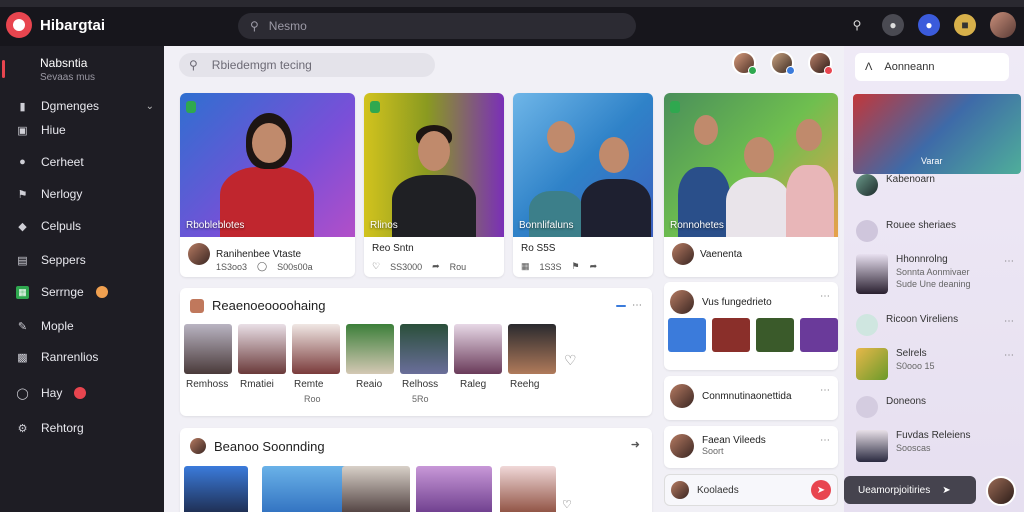 The width and height of the screenshot is (1024, 512). I want to click on send-icon: ➤, so click(821, 490).